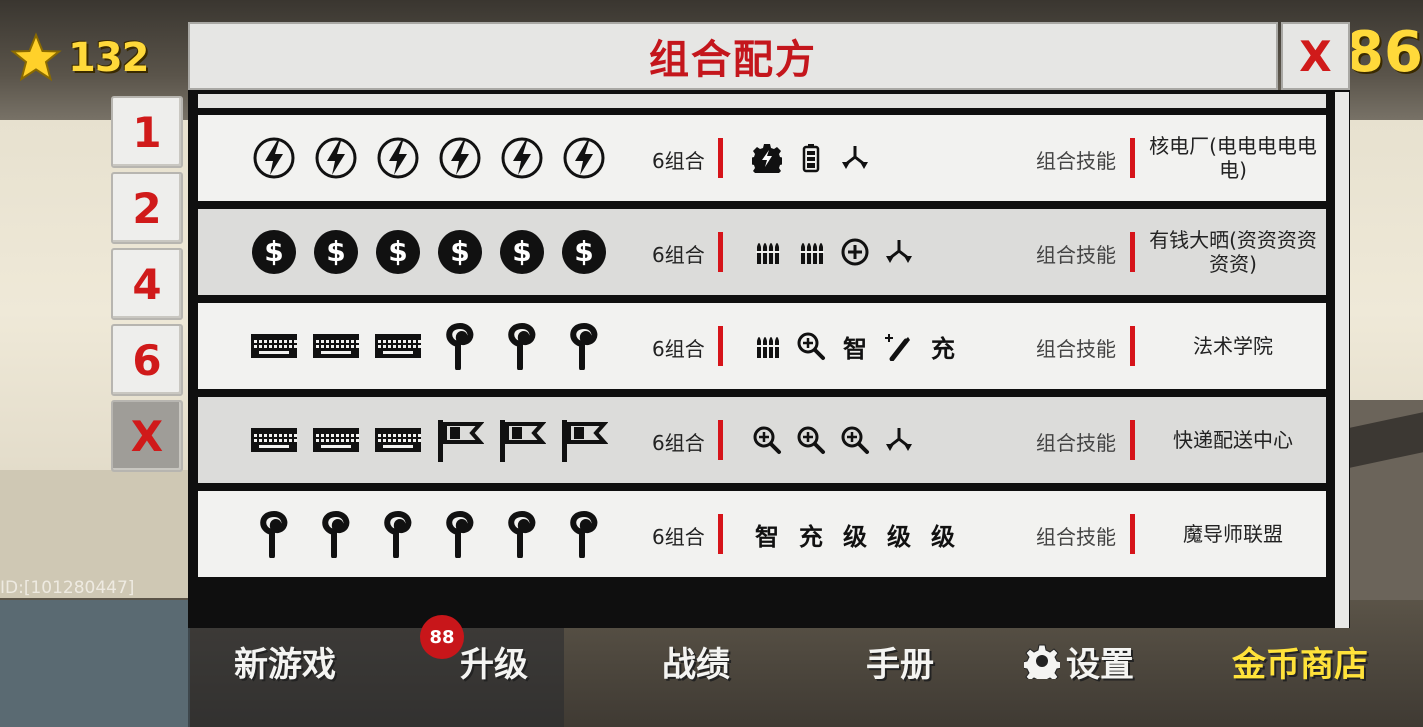  Describe the element at coordinates (584, 440) in the screenshot. I see `flag-icon` at that location.